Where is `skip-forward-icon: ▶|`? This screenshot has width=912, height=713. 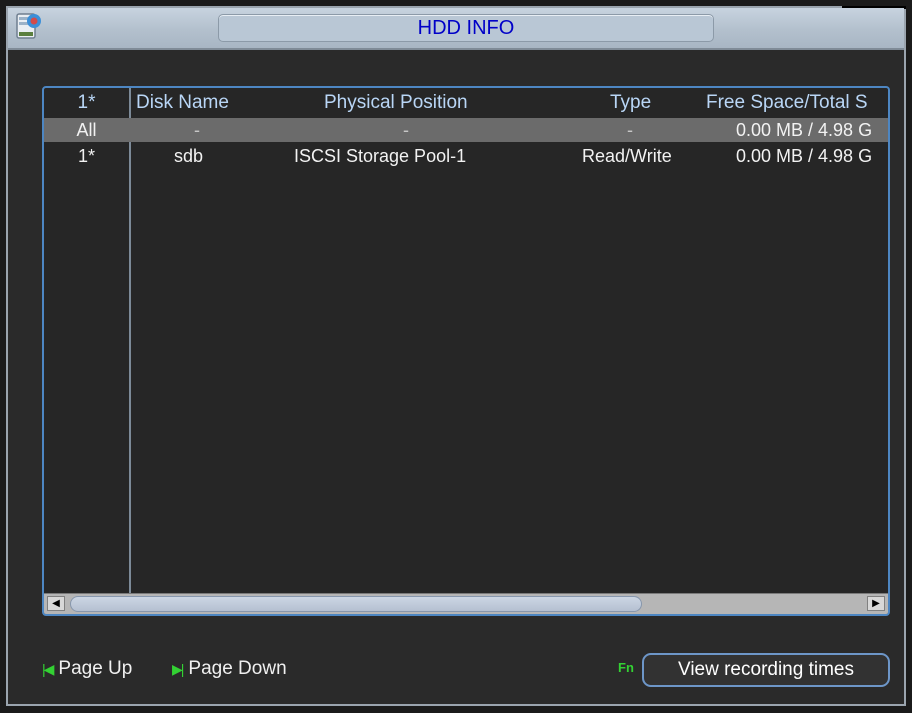 skip-forward-icon: ▶| is located at coordinates (178, 669).